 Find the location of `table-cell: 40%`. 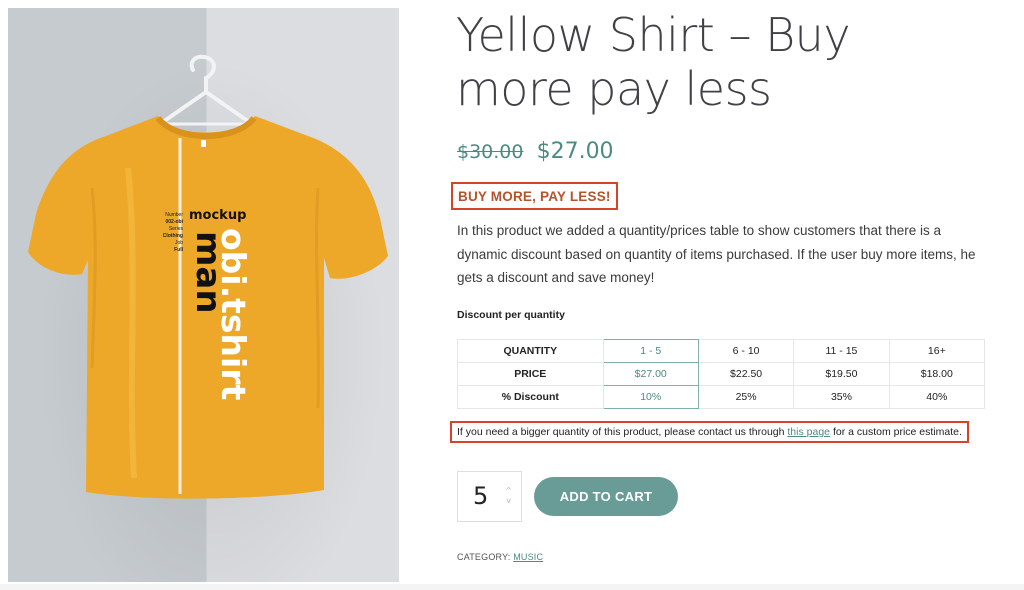

table-cell: 40% is located at coordinates (937, 397).